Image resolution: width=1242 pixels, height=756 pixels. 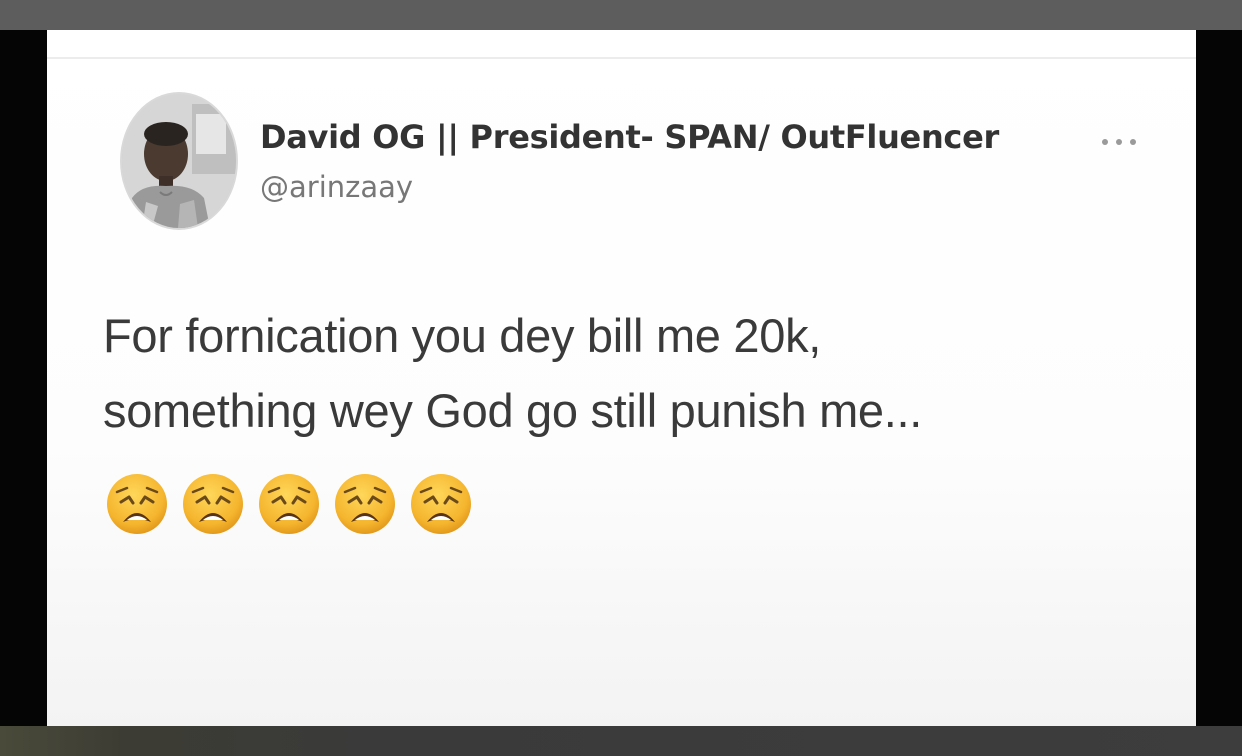 What do you see at coordinates (462, 335) in the screenshot?
I see `tweet-text-line: For fornication you dey bill me 20k,` at bounding box center [462, 335].